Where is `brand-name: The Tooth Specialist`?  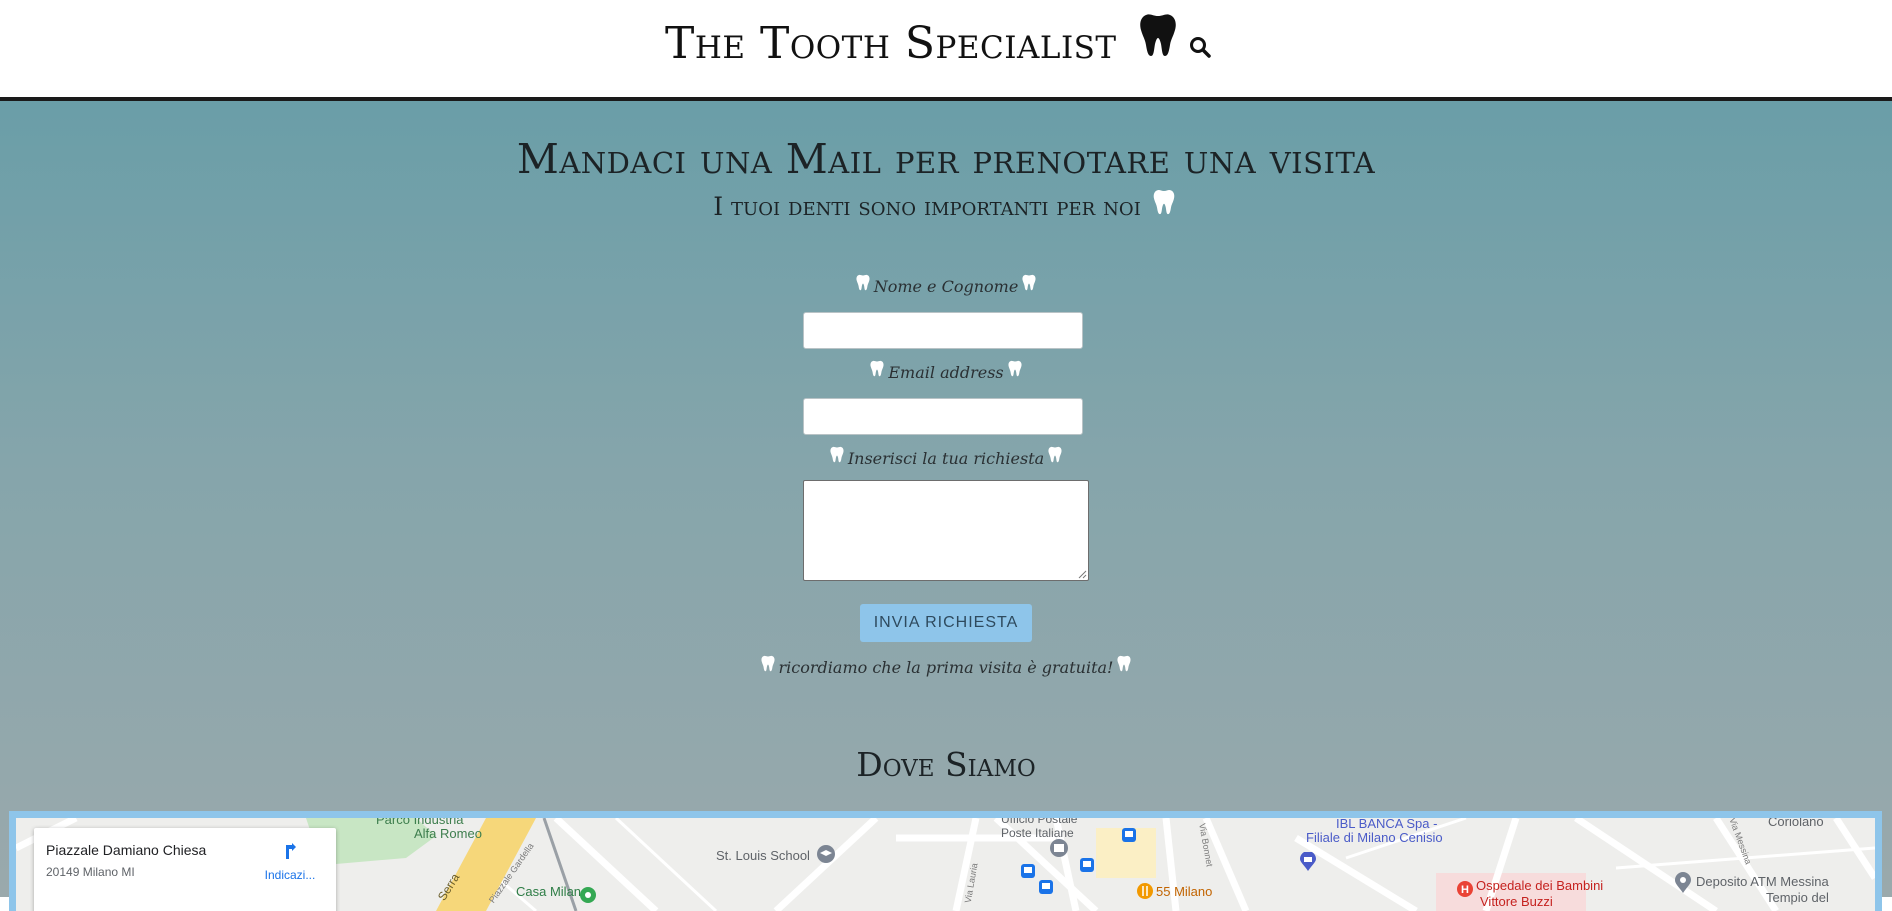
brand-name: The Tooth Specialist is located at coordinates (891, 43).